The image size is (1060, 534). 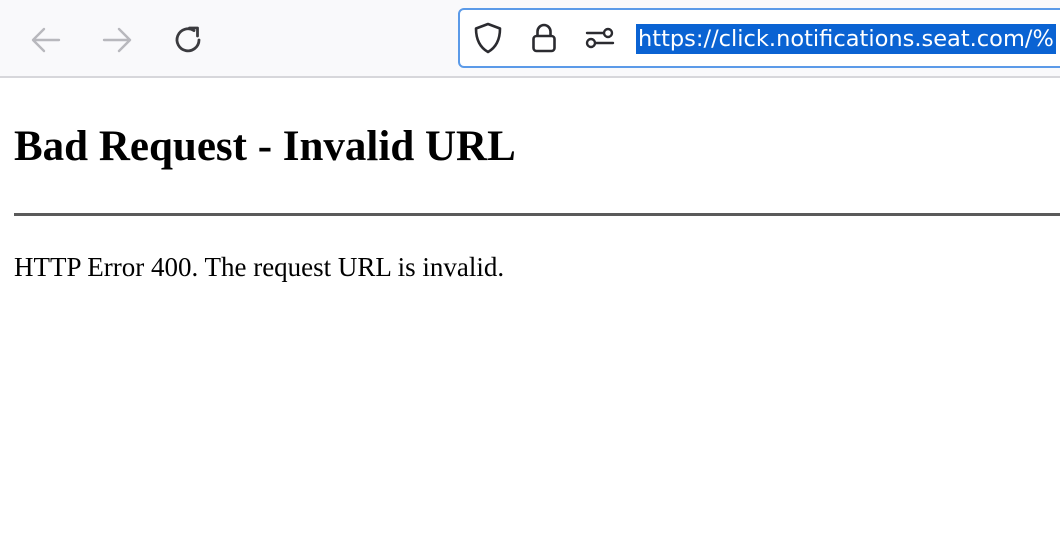 What do you see at coordinates (265, 146) in the screenshot?
I see `page-title: Bad Request - Invalid URL` at bounding box center [265, 146].